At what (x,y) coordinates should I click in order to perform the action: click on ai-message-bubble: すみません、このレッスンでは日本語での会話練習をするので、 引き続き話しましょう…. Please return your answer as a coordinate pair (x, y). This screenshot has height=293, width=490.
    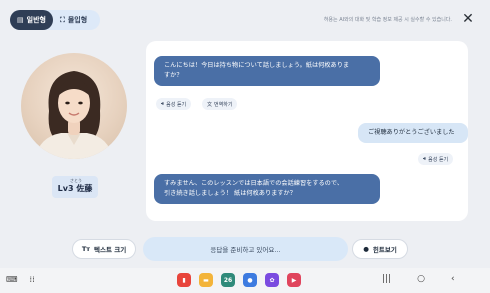
    Looking at the image, I should click on (267, 189).